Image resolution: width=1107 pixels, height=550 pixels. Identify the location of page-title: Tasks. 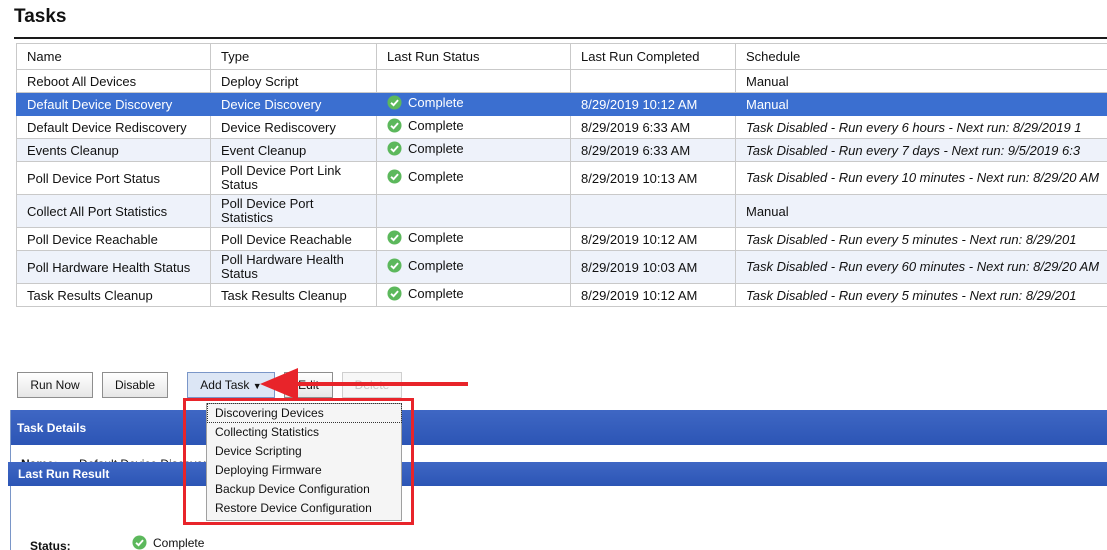
(40, 16).